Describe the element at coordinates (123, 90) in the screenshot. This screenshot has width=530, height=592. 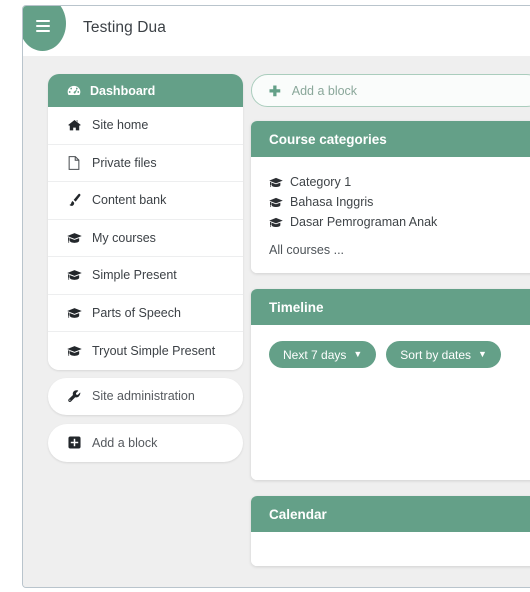
I see `sidebar-item-label: Dashboard` at that location.